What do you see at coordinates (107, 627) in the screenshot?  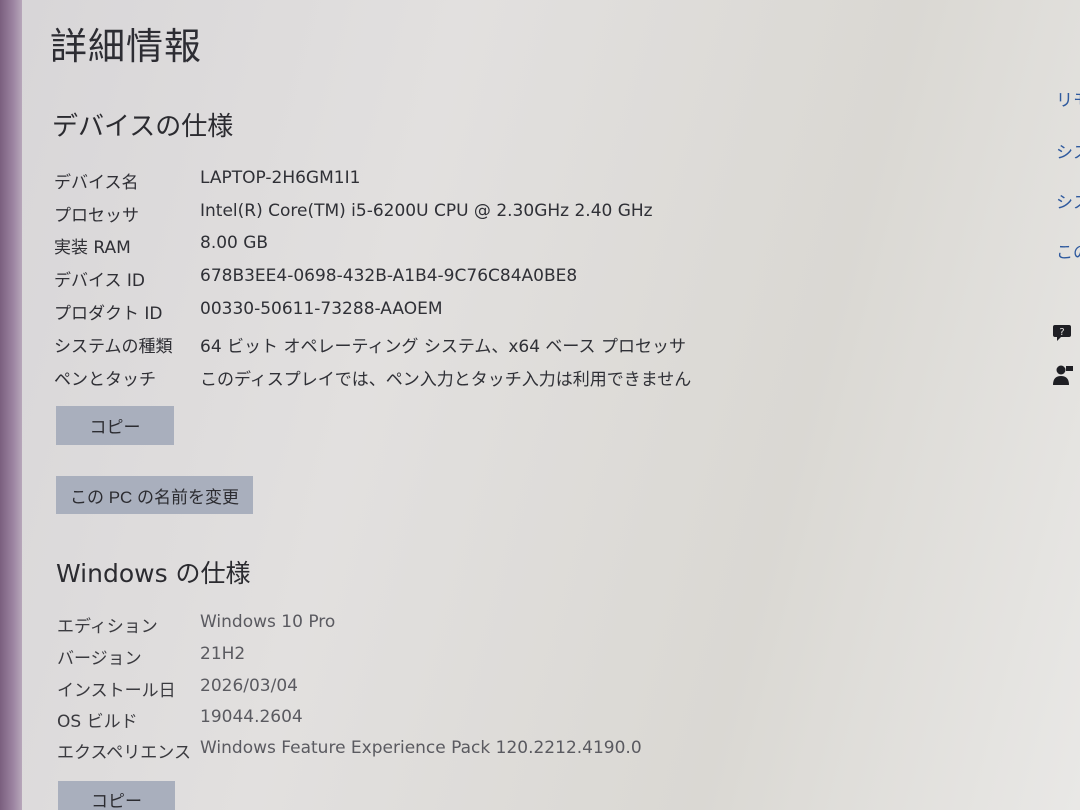 I see `spec-label: エディション` at bounding box center [107, 627].